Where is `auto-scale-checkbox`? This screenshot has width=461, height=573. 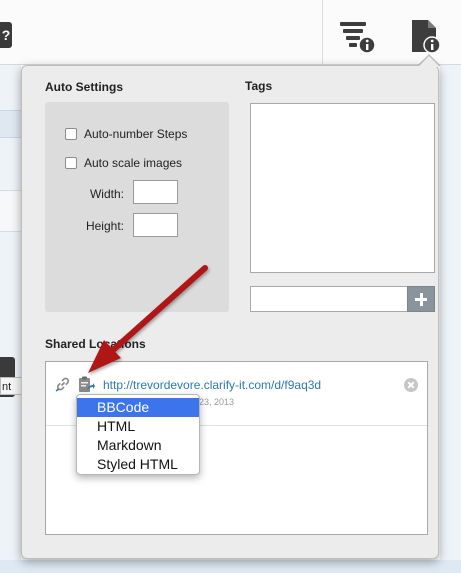 auto-scale-checkbox is located at coordinates (71, 163).